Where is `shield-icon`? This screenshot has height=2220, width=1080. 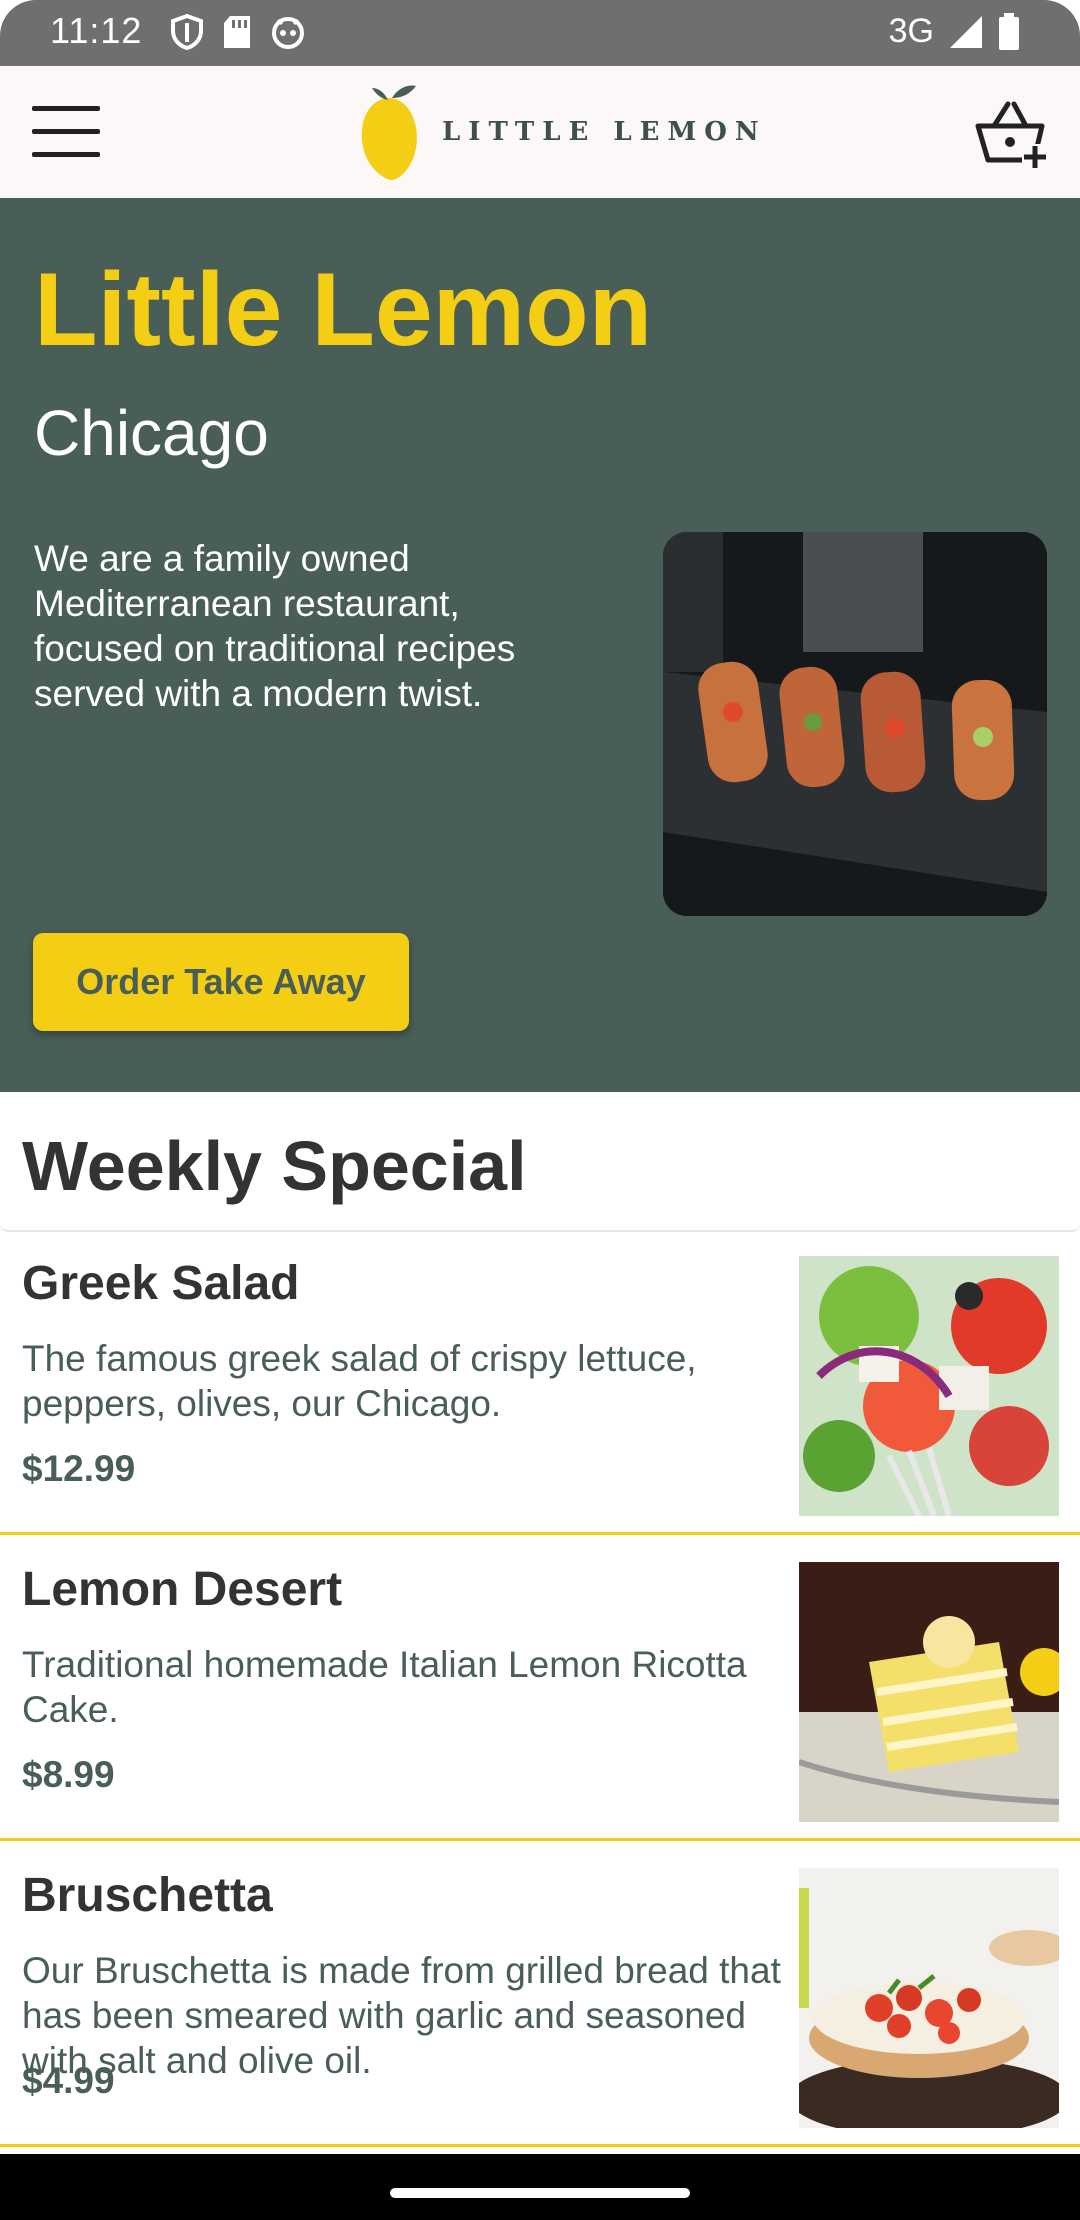 shield-icon is located at coordinates (187, 32).